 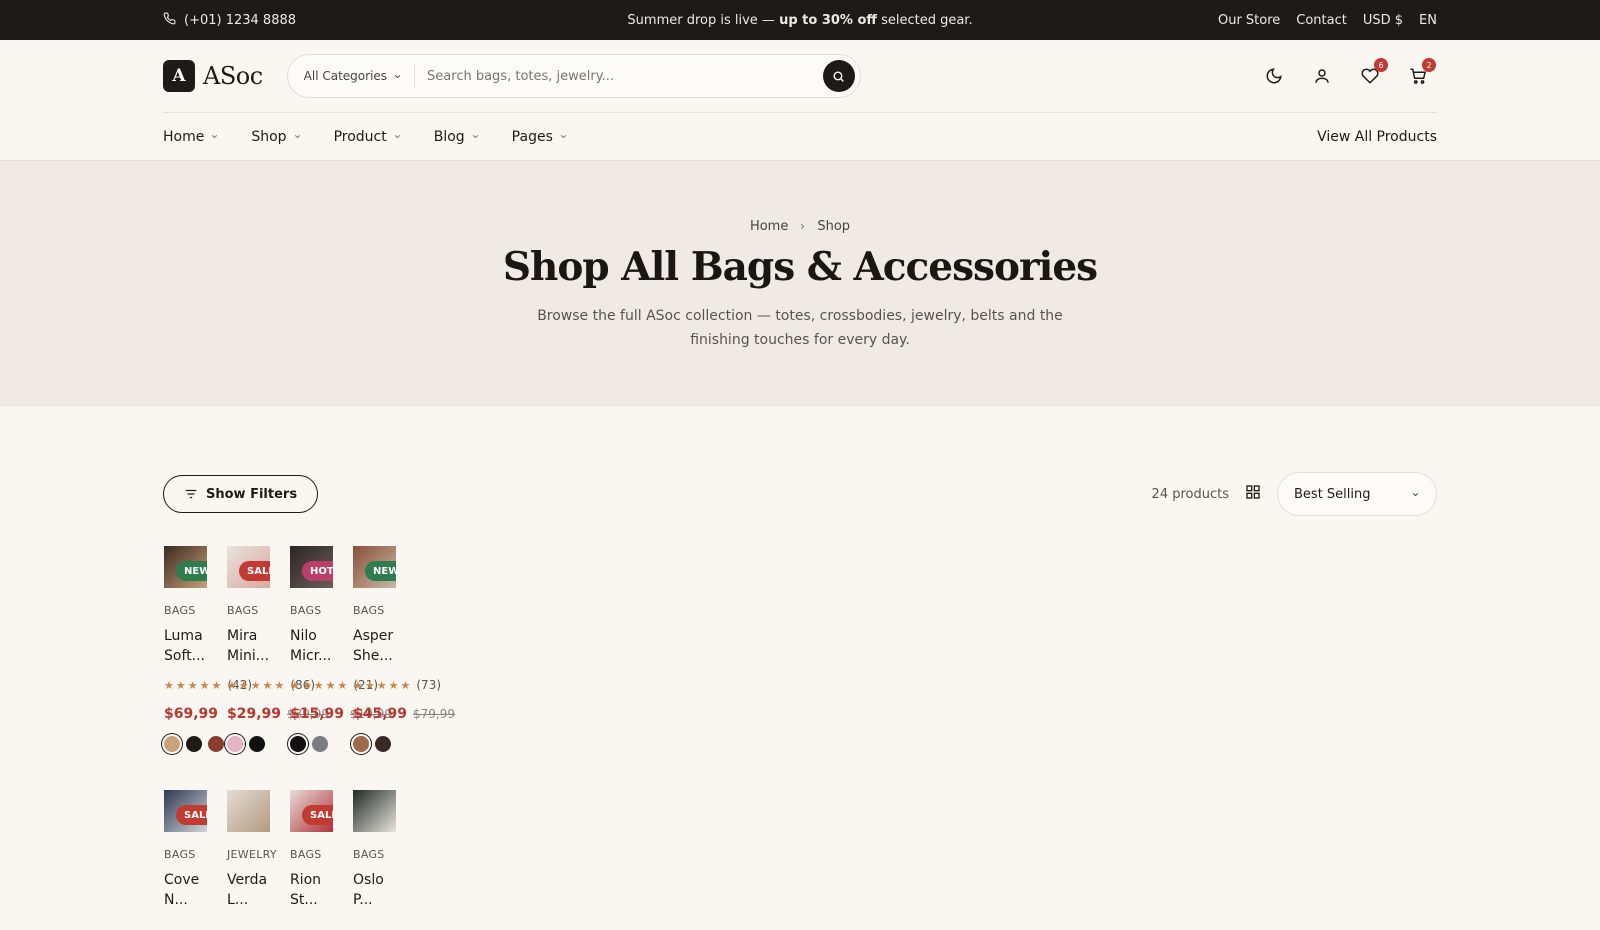 I want to click on site-header: A ASoc All Categories 6 2, so click(x=800, y=76).